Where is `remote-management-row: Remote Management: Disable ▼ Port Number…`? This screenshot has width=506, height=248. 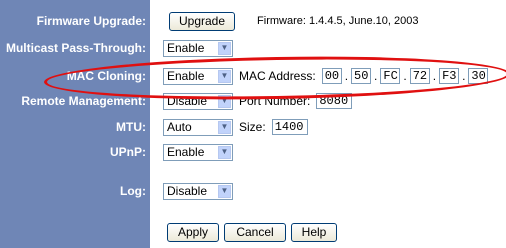 remote-management-row: Remote Management: Disable ▼ Port Number… is located at coordinates (253, 101).